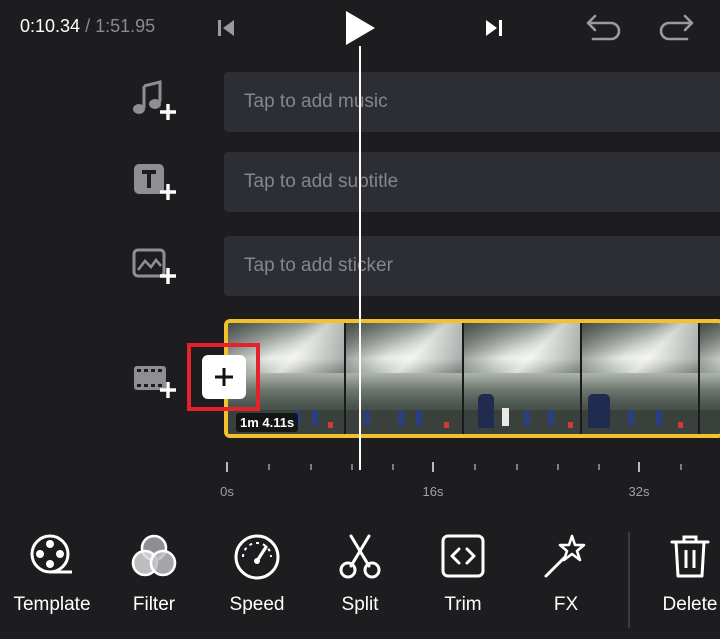 This screenshot has width=720, height=639. Describe the element at coordinates (360, 604) in the screenshot. I see `split-label: Split` at that location.